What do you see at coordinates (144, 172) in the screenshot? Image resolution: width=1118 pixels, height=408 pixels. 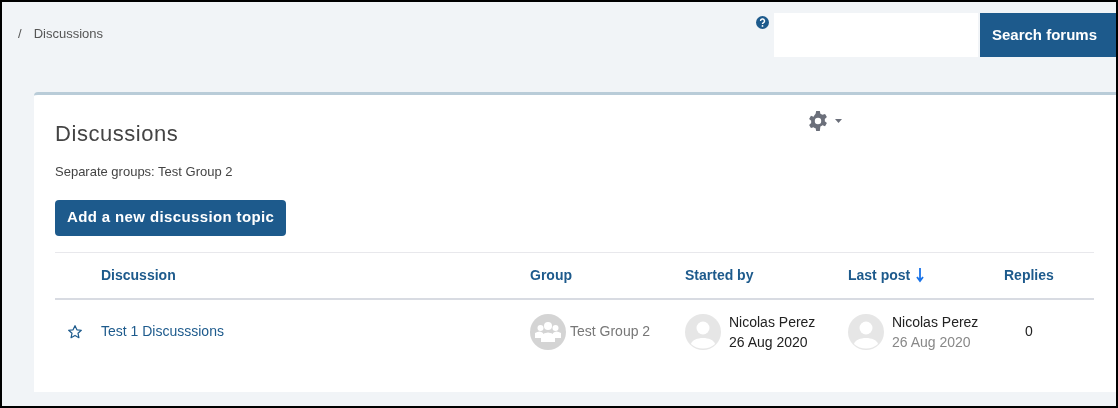 I see `group-mode-text: Separate groups: Test Group 2` at bounding box center [144, 172].